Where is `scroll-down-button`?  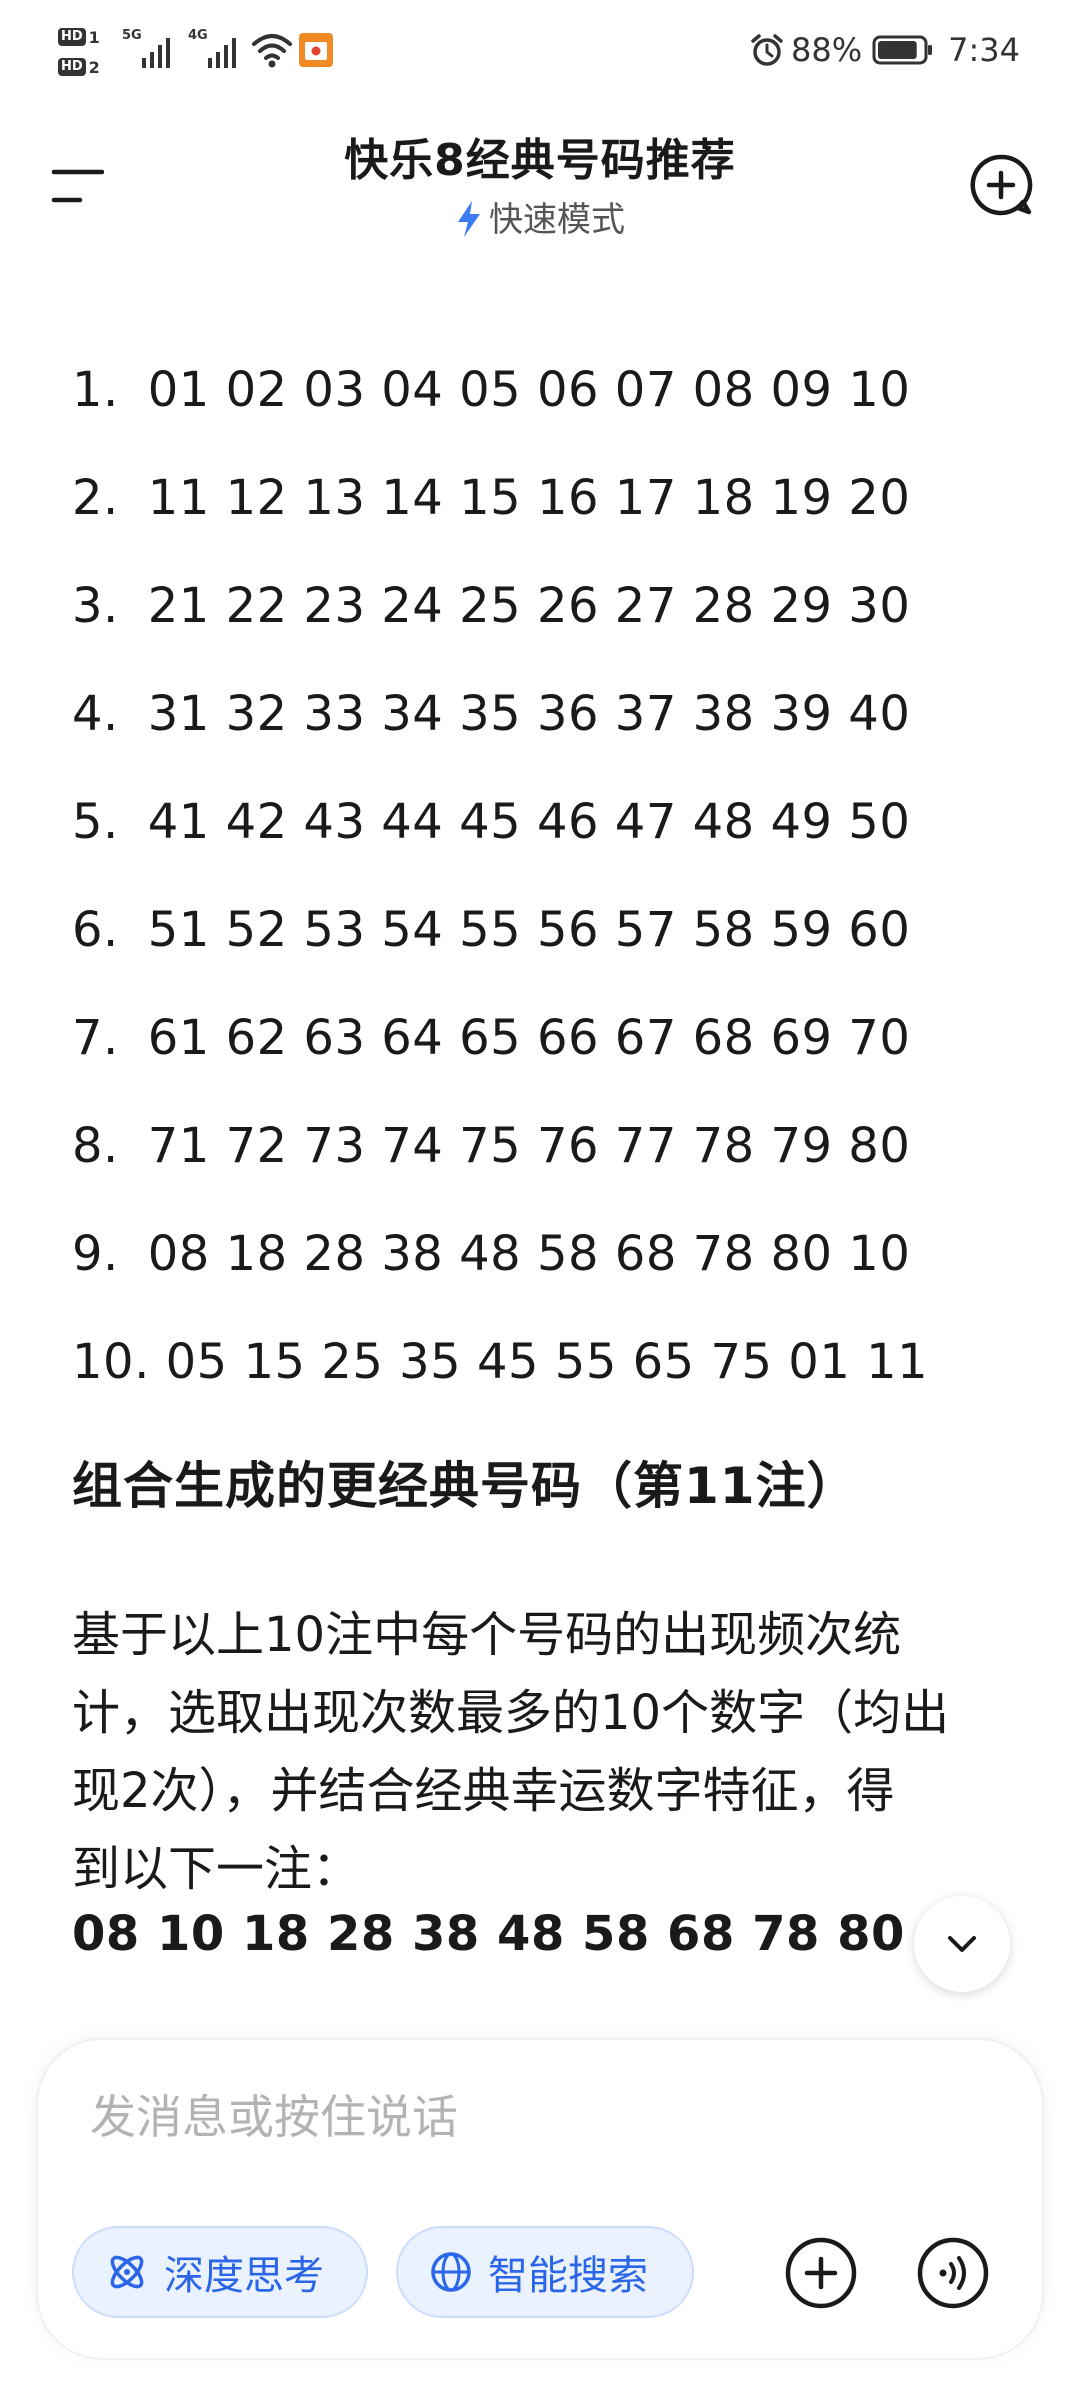 scroll-down-button is located at coordinates (962, 1944).